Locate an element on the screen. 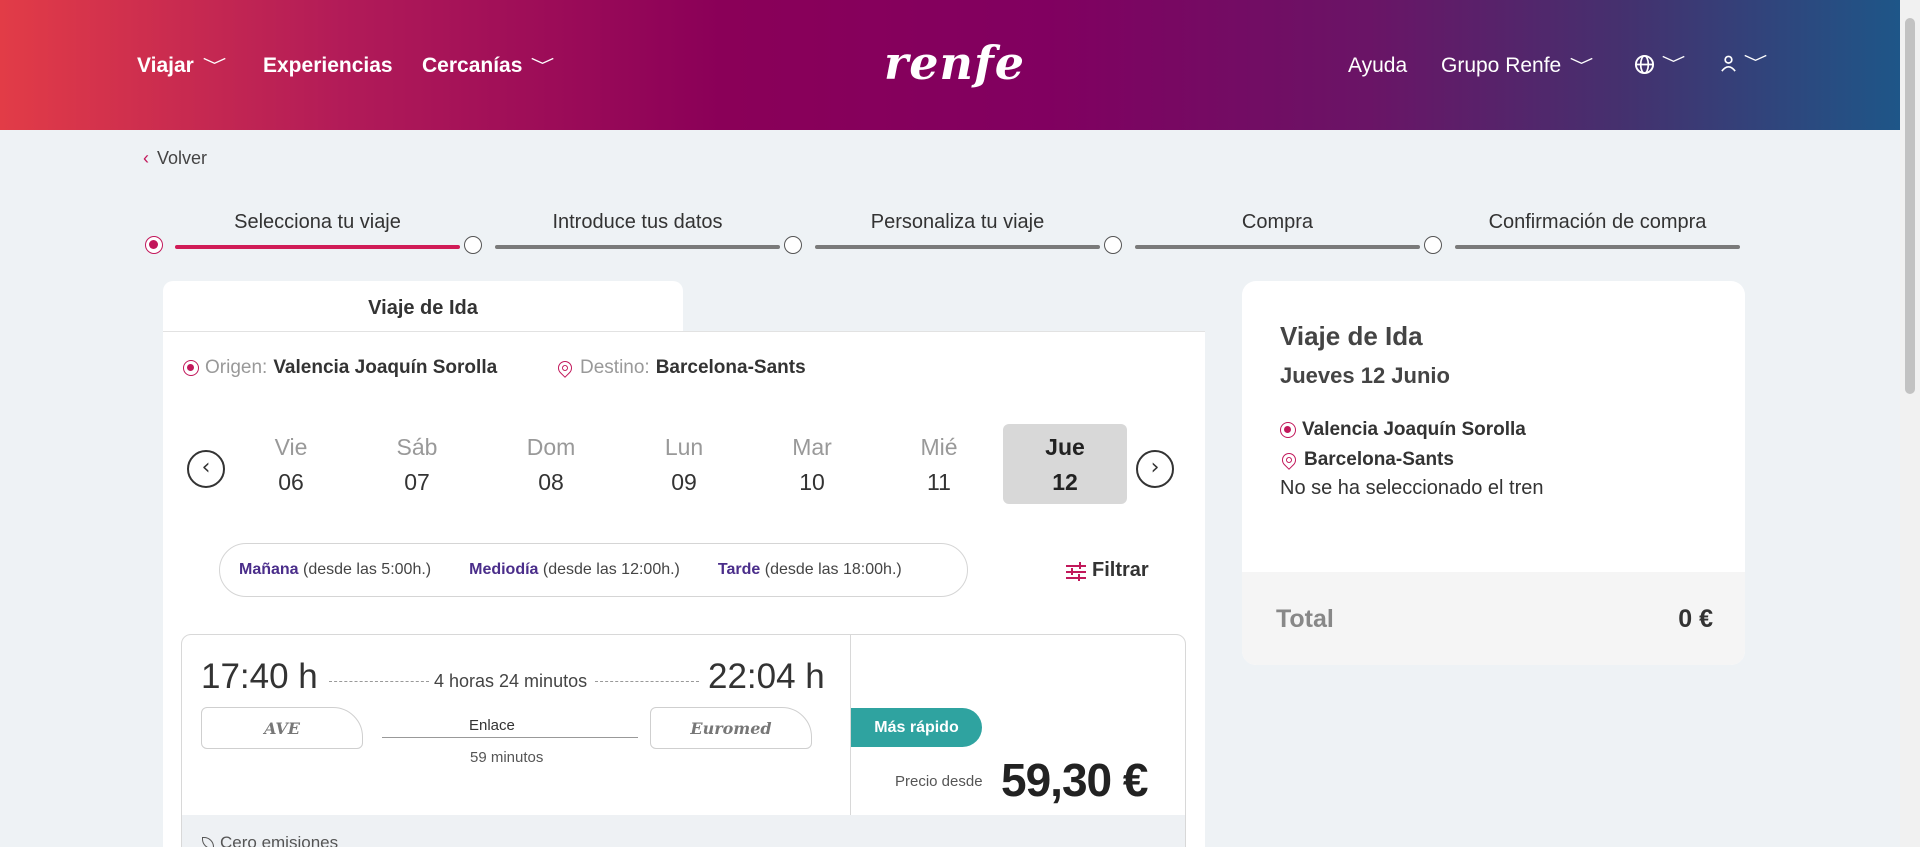 The width and height of the screenshot is (1920, 847). train-price: 59,30 € is located at coordinates (1074, 780).